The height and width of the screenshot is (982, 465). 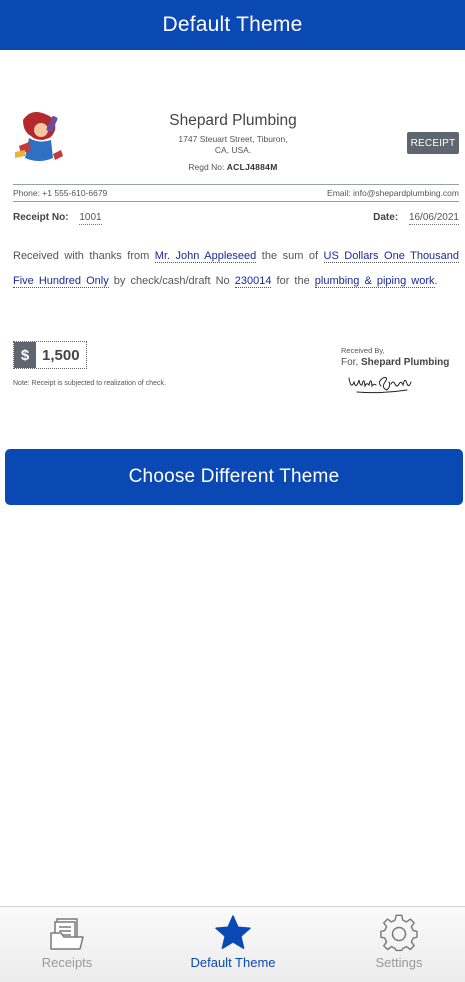 I want to click on regd-label: Regd No:, so click(x=206, y=167).